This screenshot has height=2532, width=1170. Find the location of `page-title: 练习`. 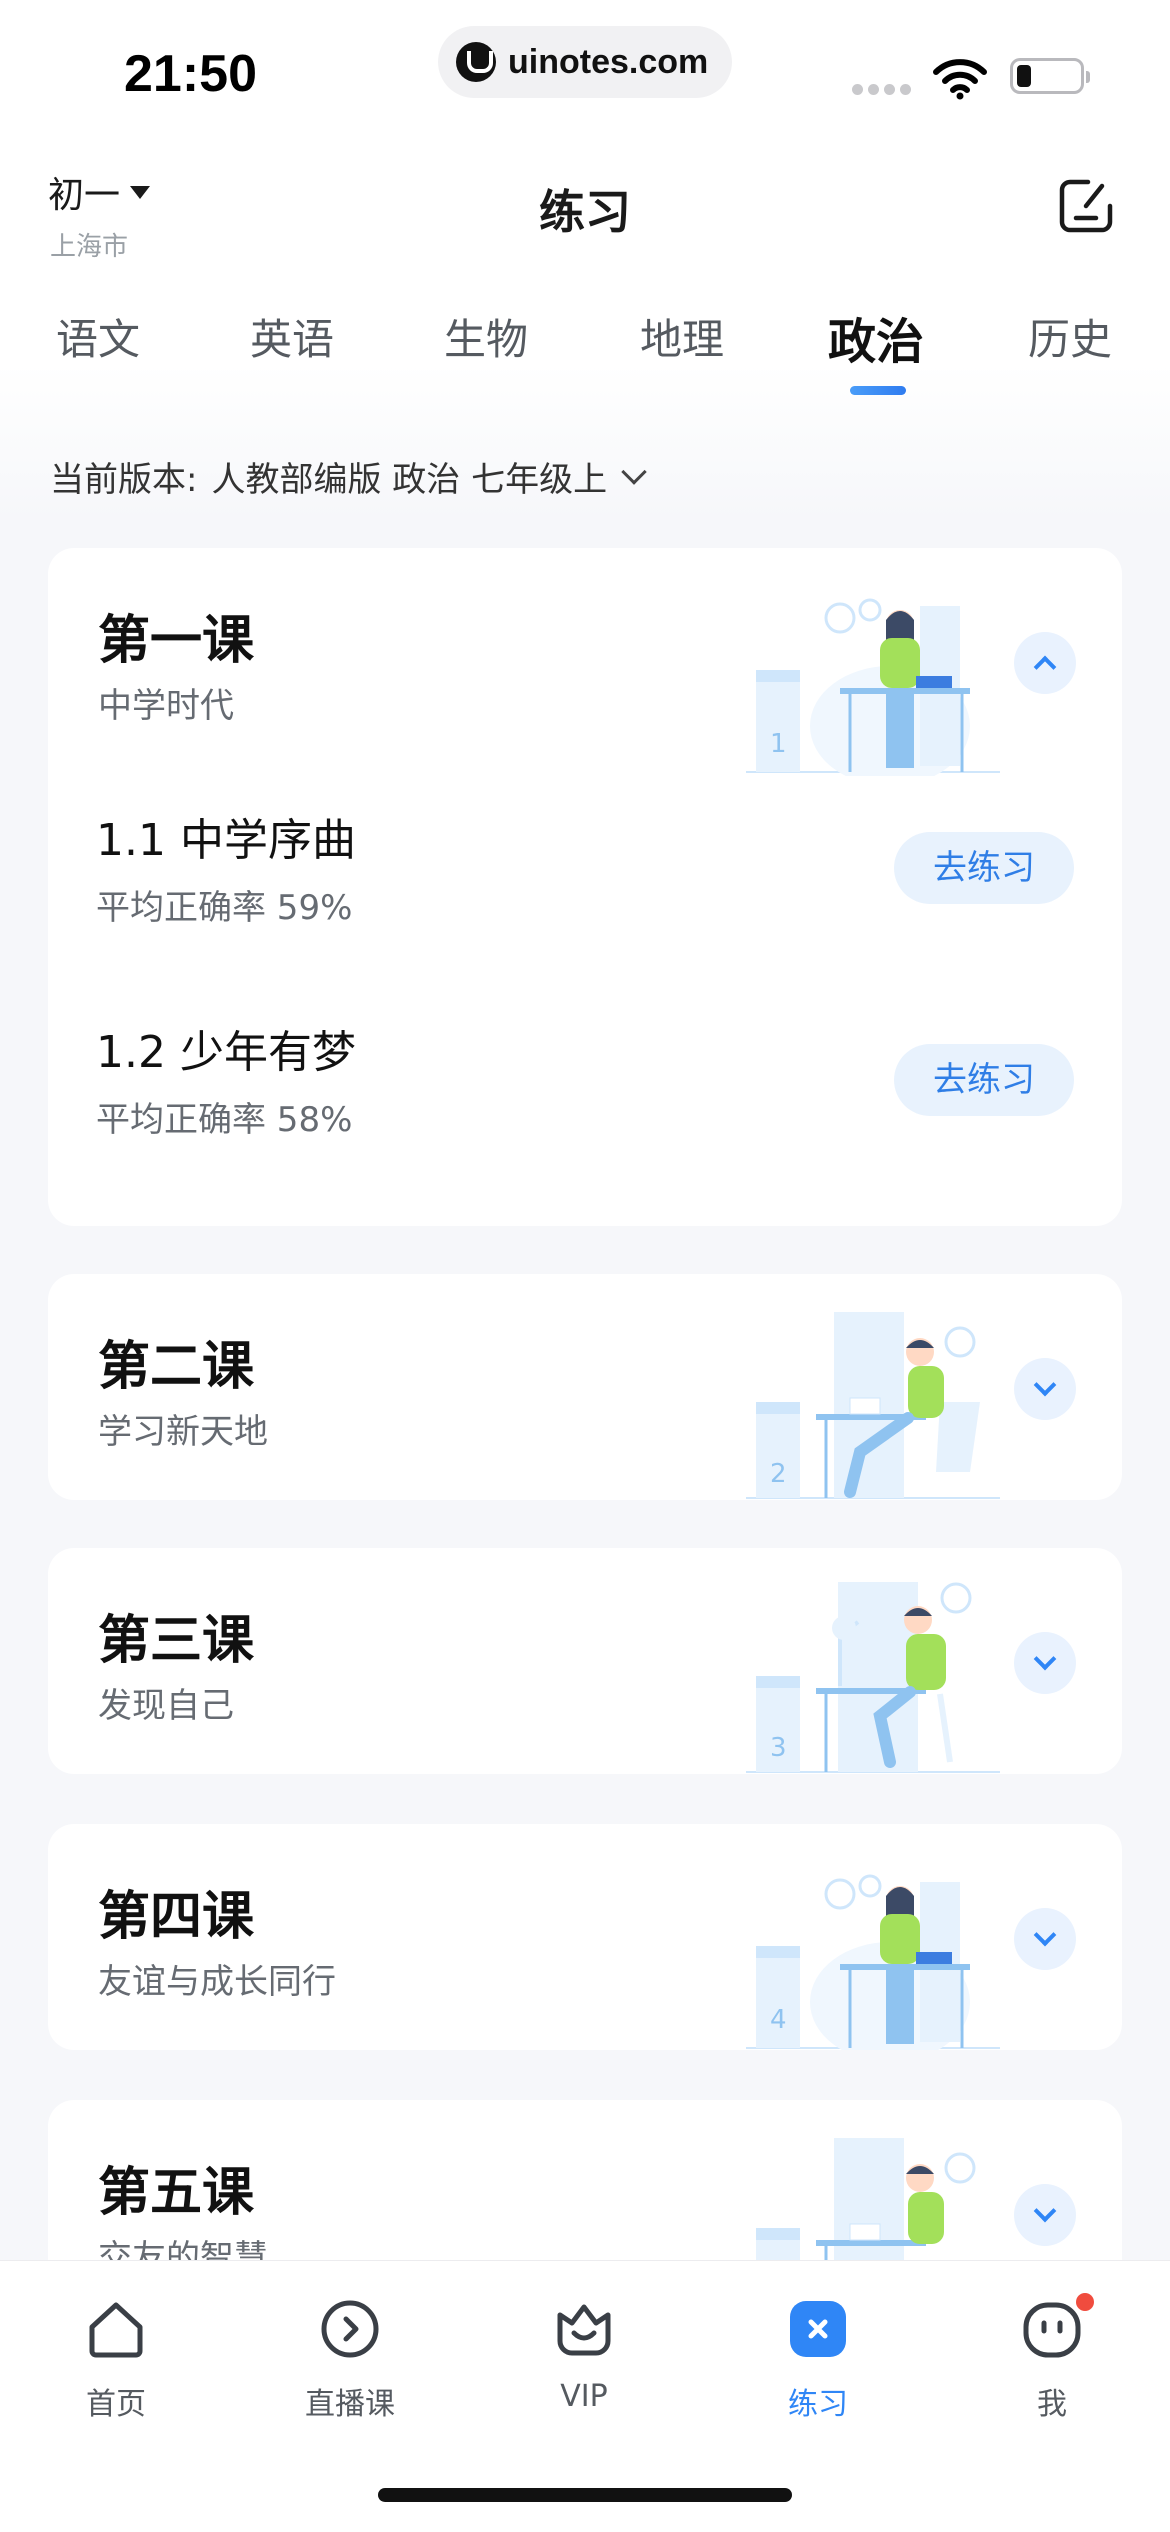

page-title: 练习 is located at coordinates (585, 212).